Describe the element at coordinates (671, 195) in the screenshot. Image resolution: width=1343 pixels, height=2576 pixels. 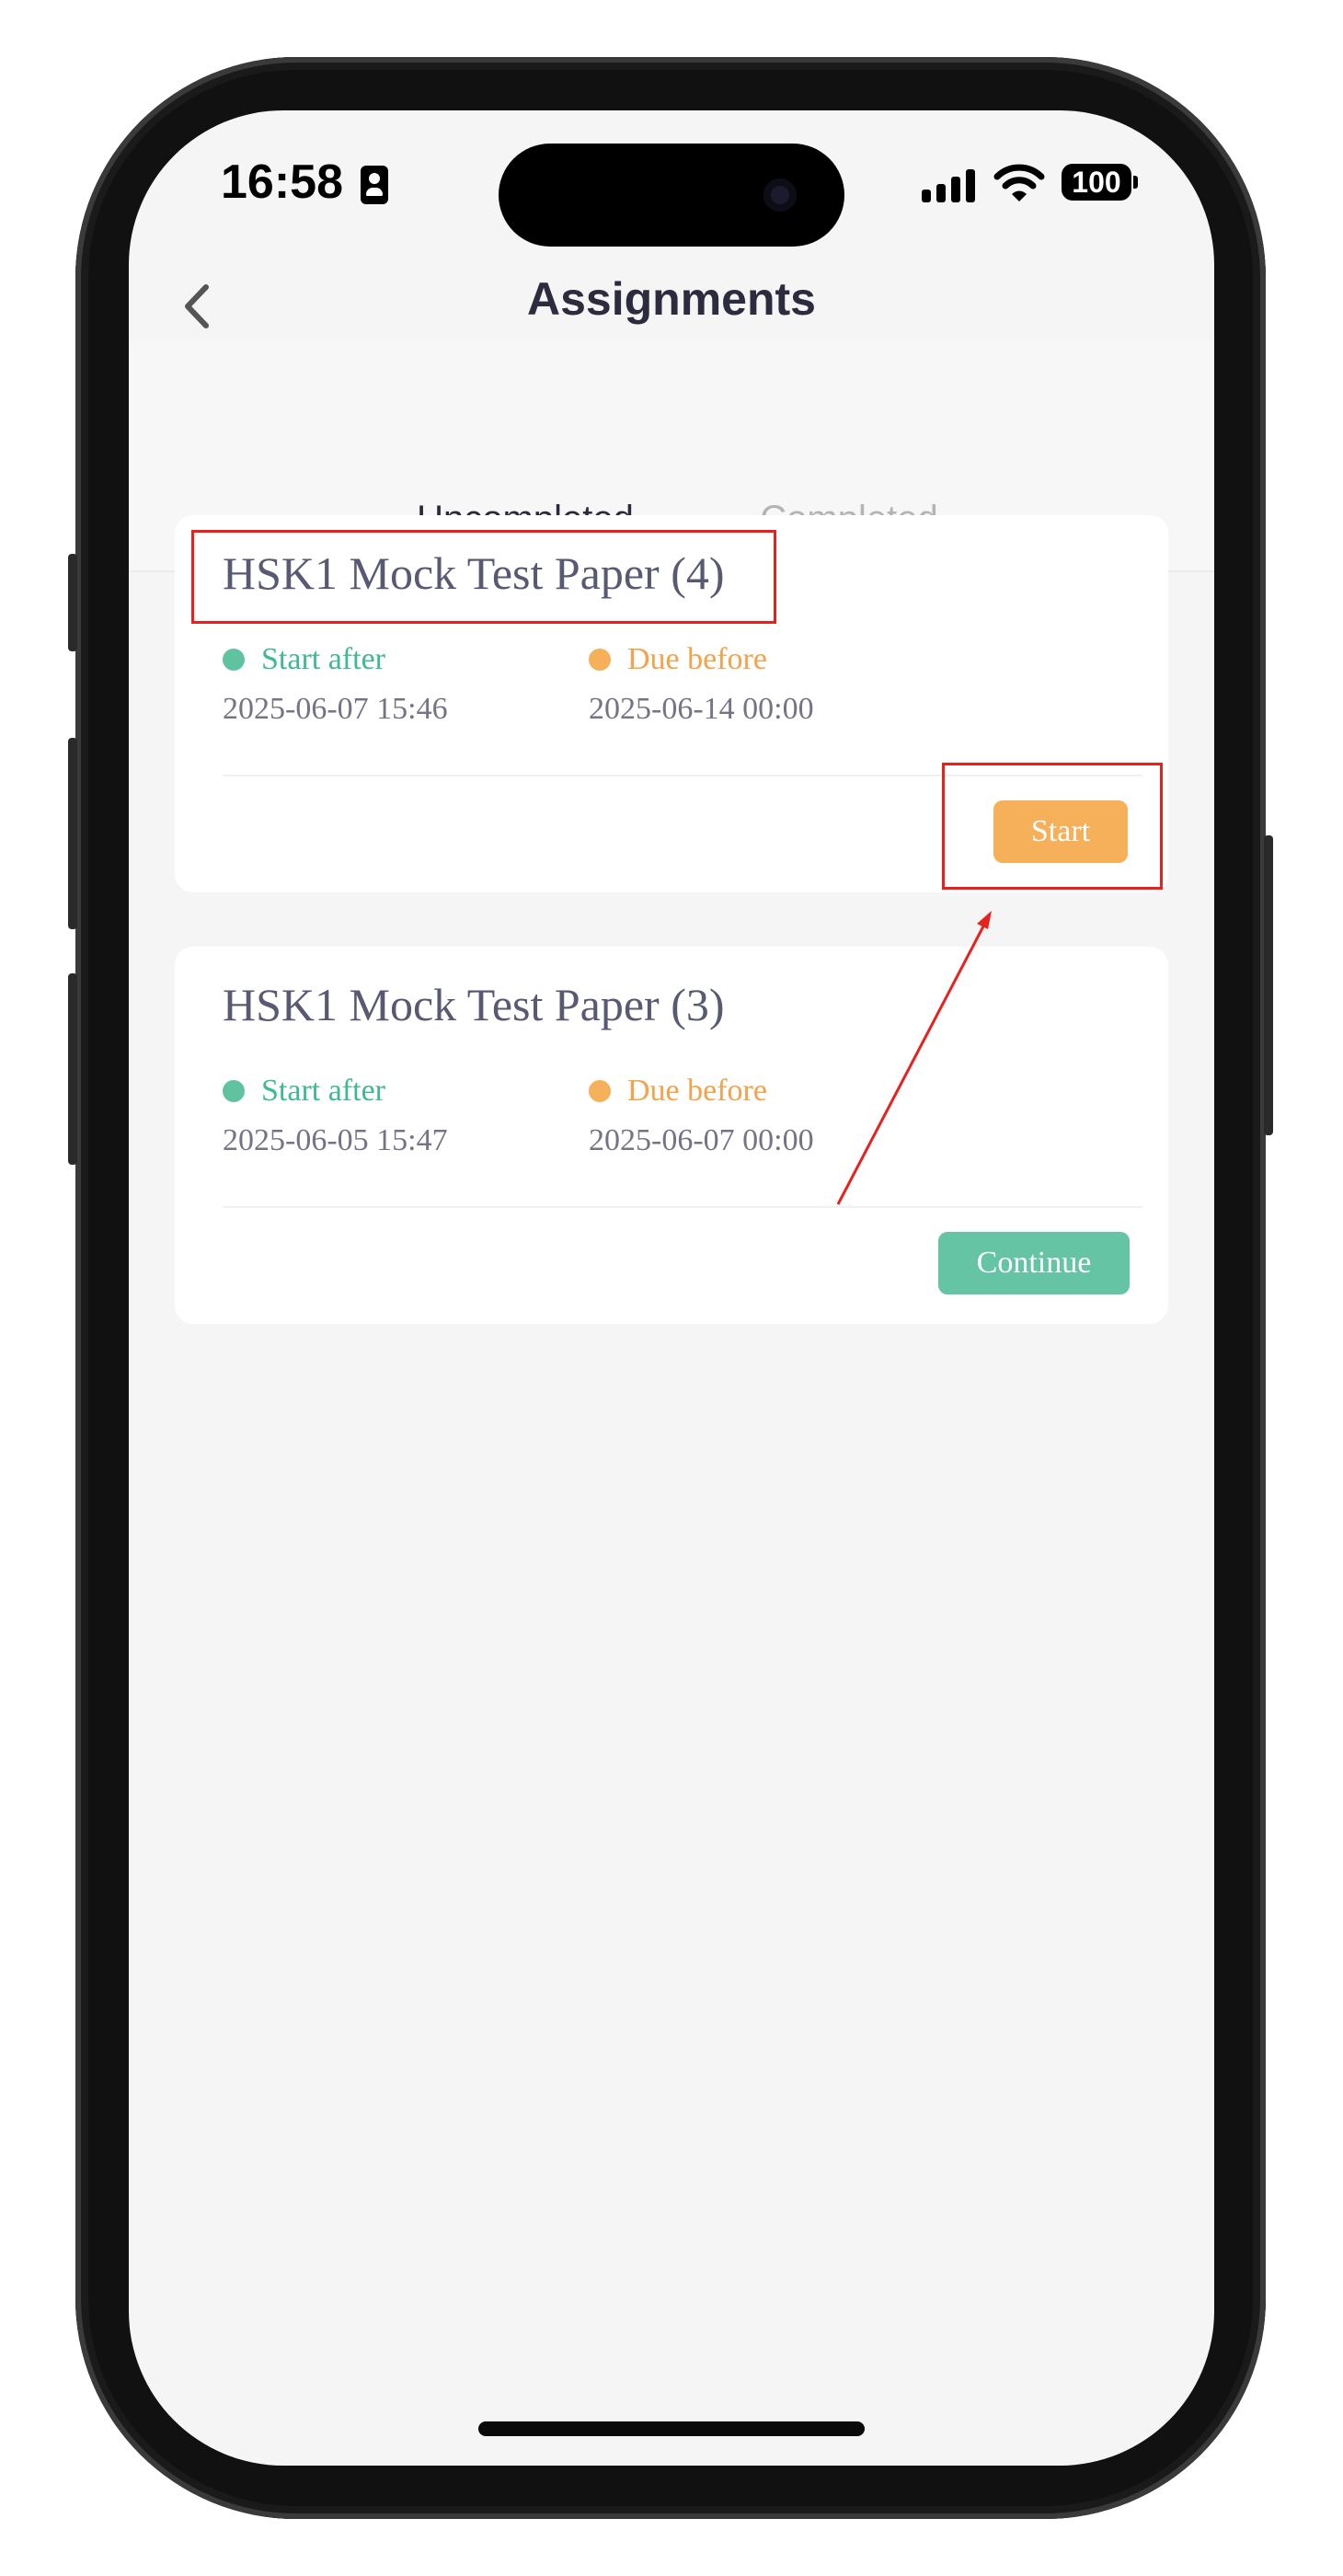
I see `dynamic-island` at that location.